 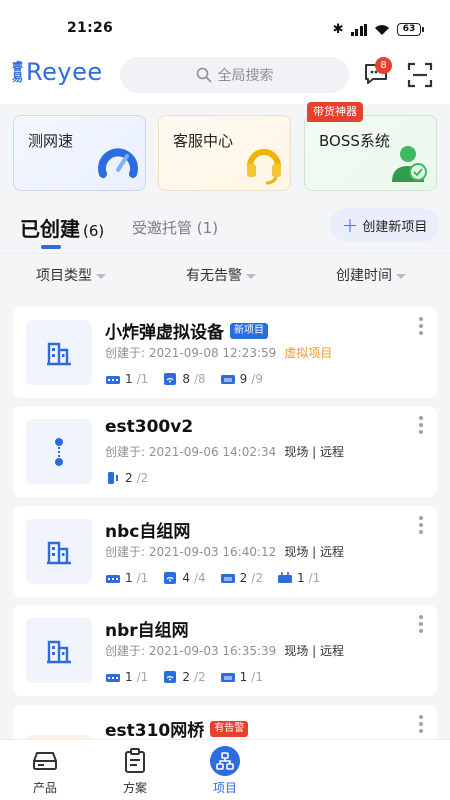 What do you see at coordinates (184, 578) in the screenshot?
I see `stat-ap: 4/4` at bounding box center [184, 578].